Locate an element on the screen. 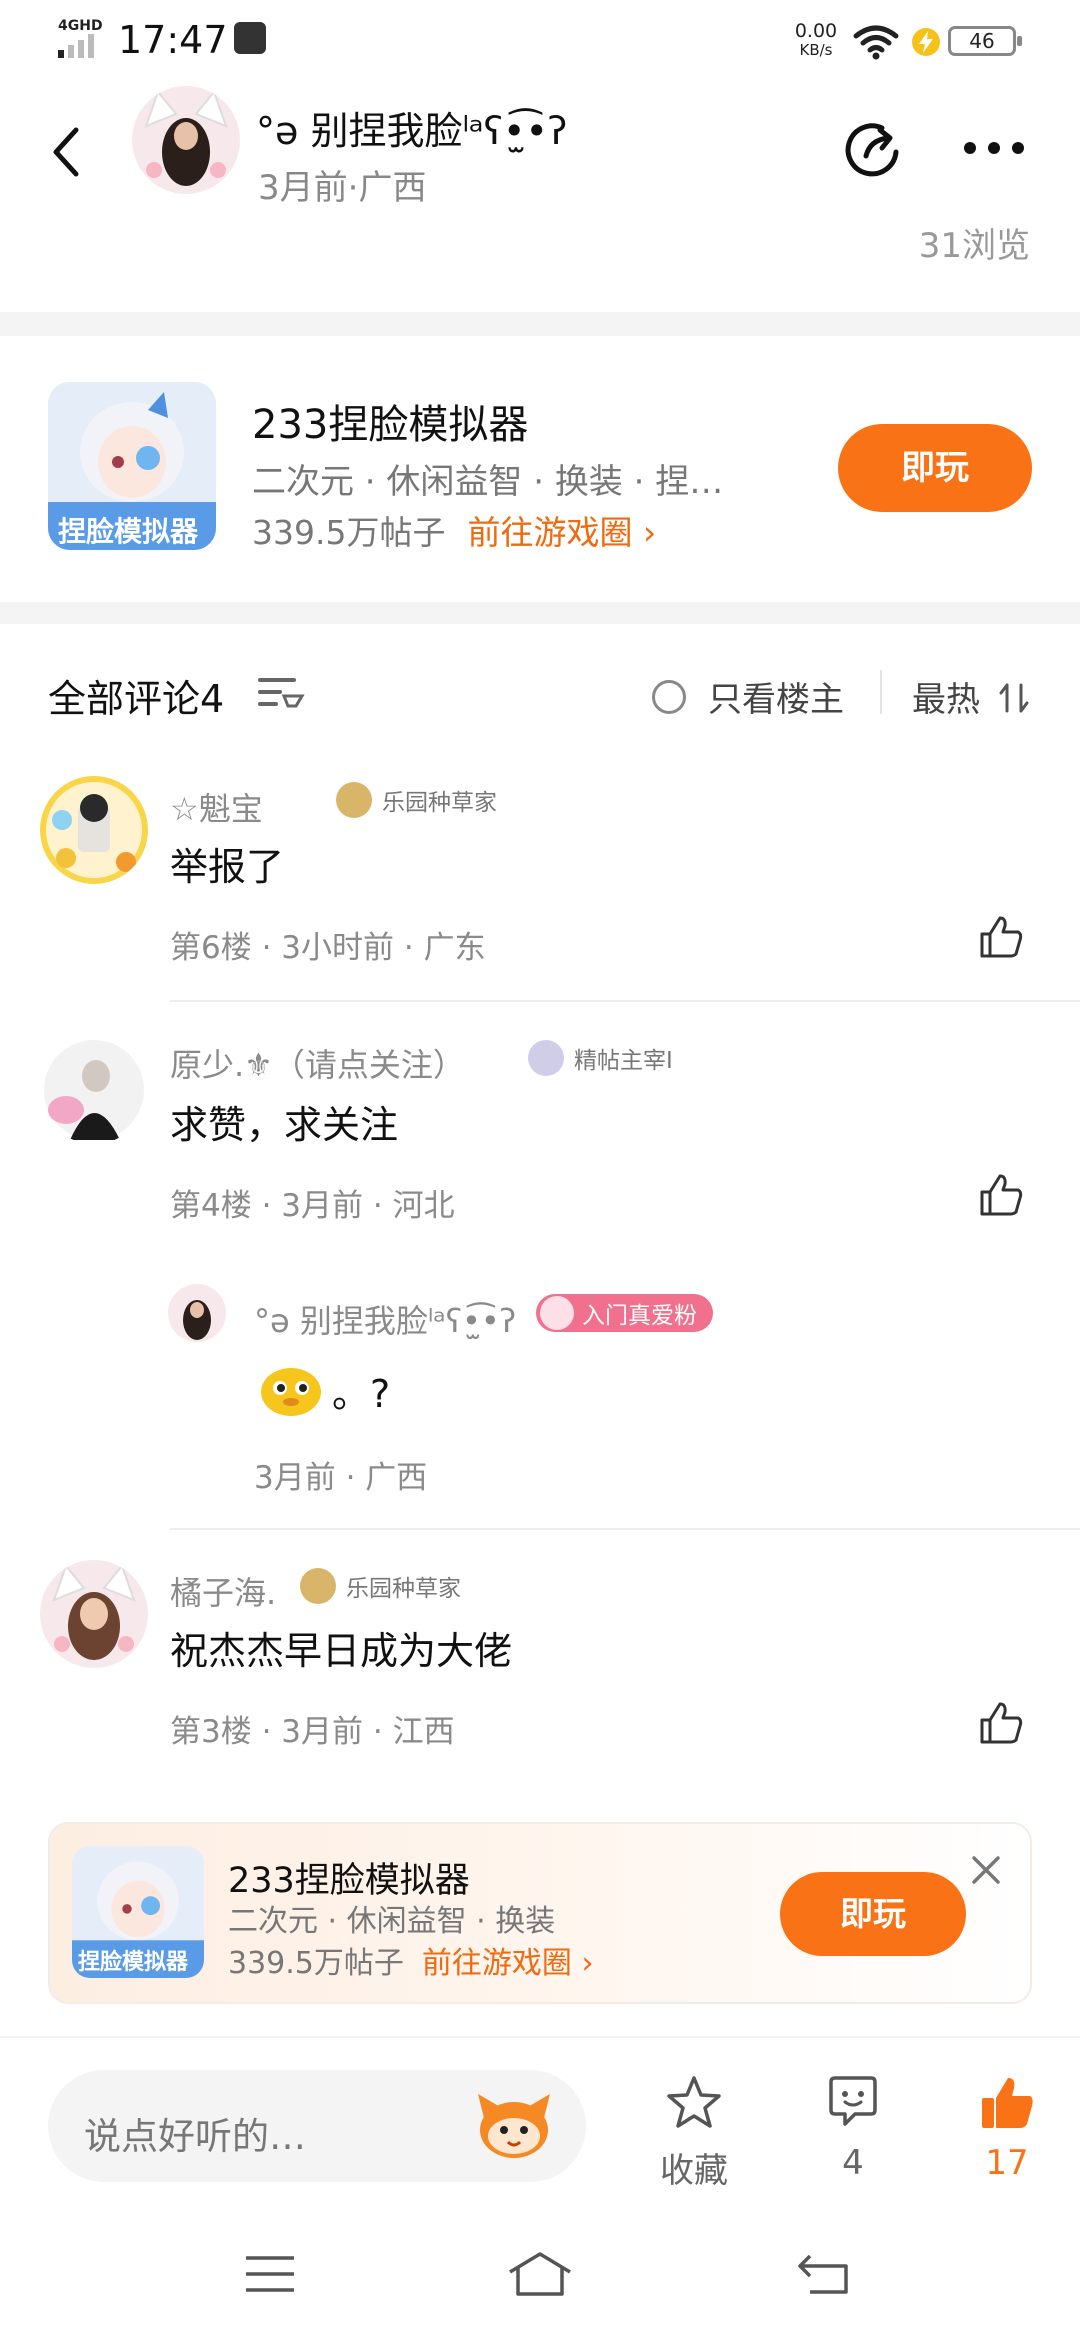  game-circle-link-label: 前往游戏圈 is located at coordinates (550, 532).